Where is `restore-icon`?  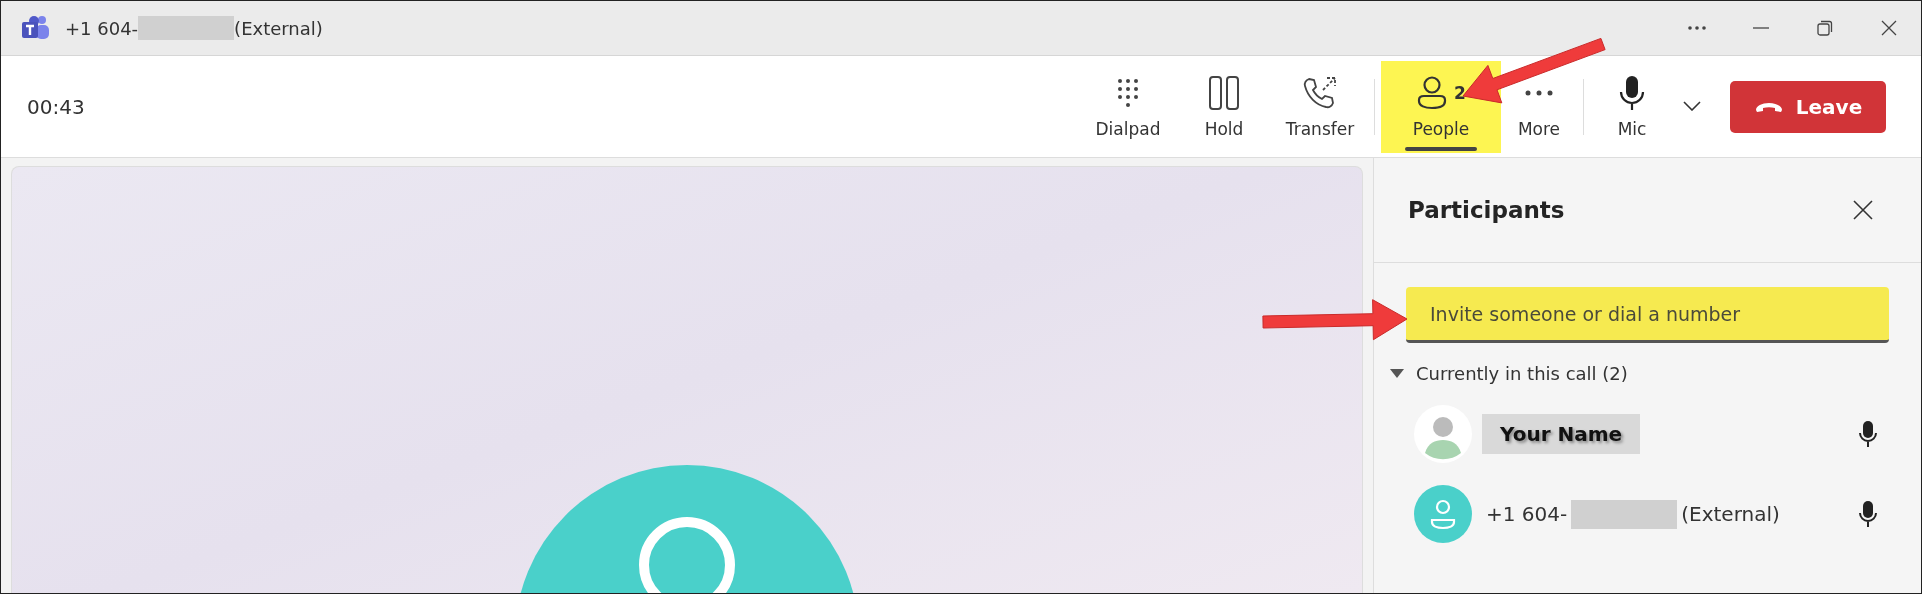
restore-icon is located at coordinates (1825, 28).